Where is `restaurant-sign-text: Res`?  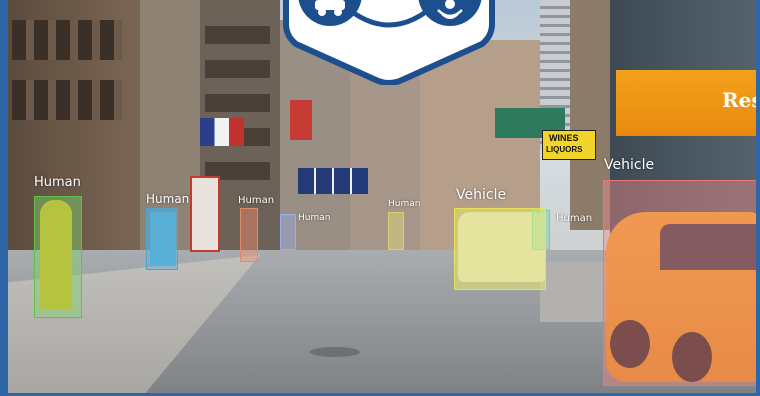
restaurant-sign-text: Res is located at coordinates (741, 100).